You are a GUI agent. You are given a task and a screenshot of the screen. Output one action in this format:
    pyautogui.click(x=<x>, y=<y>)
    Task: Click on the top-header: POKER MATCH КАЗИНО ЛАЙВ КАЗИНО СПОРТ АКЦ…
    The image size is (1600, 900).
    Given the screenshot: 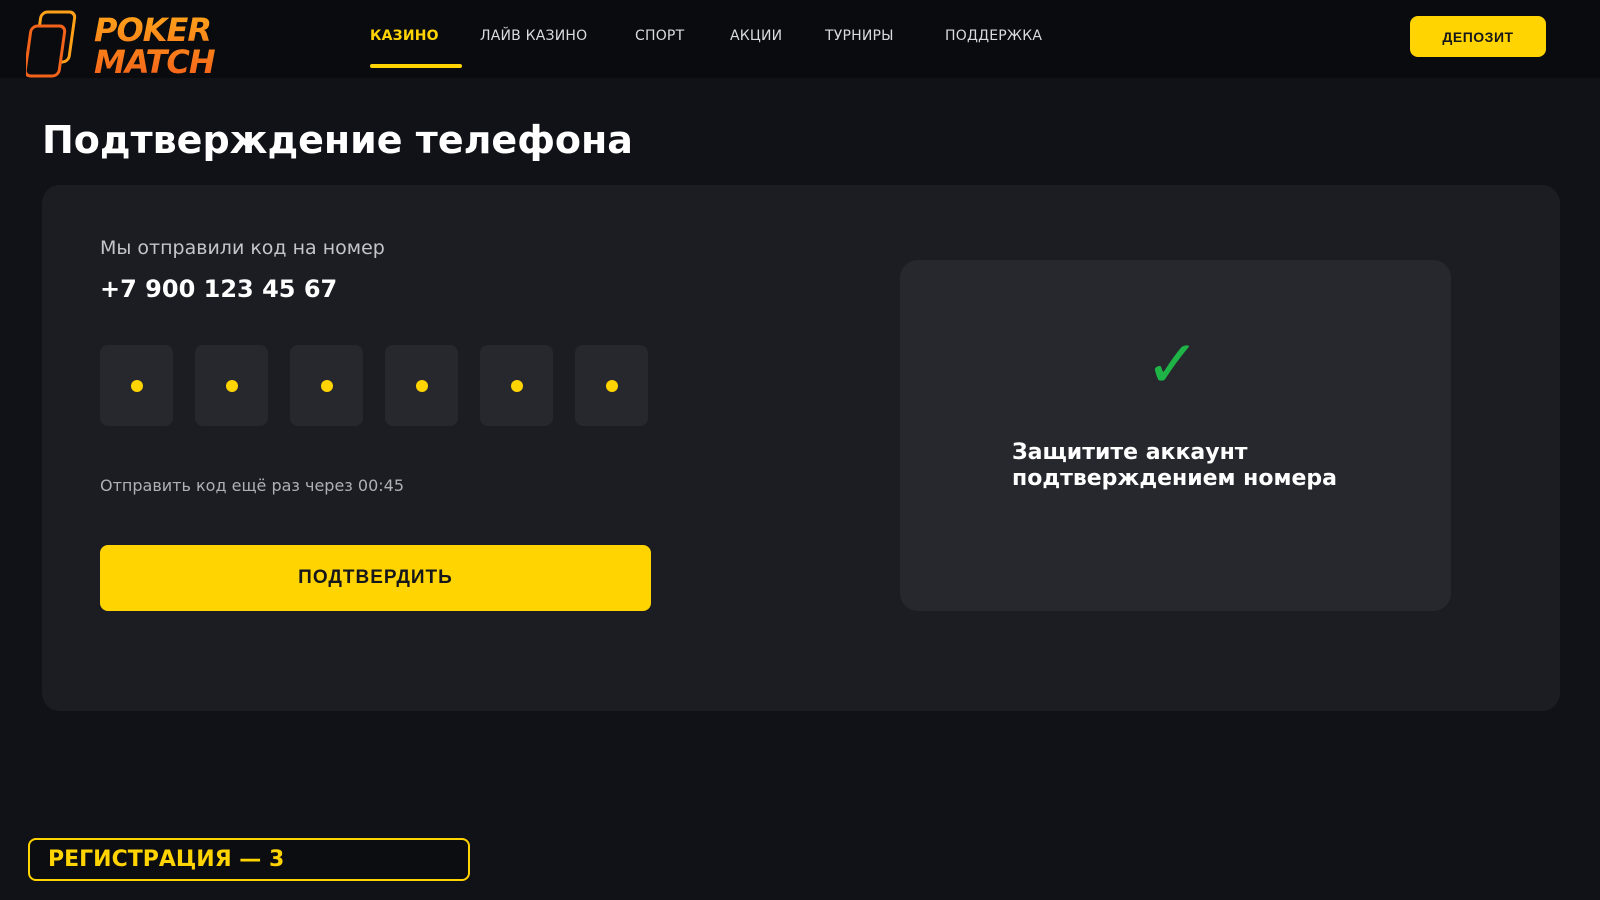 What is the action you would take?
    pyautogui.click(x=800, y=39)
    